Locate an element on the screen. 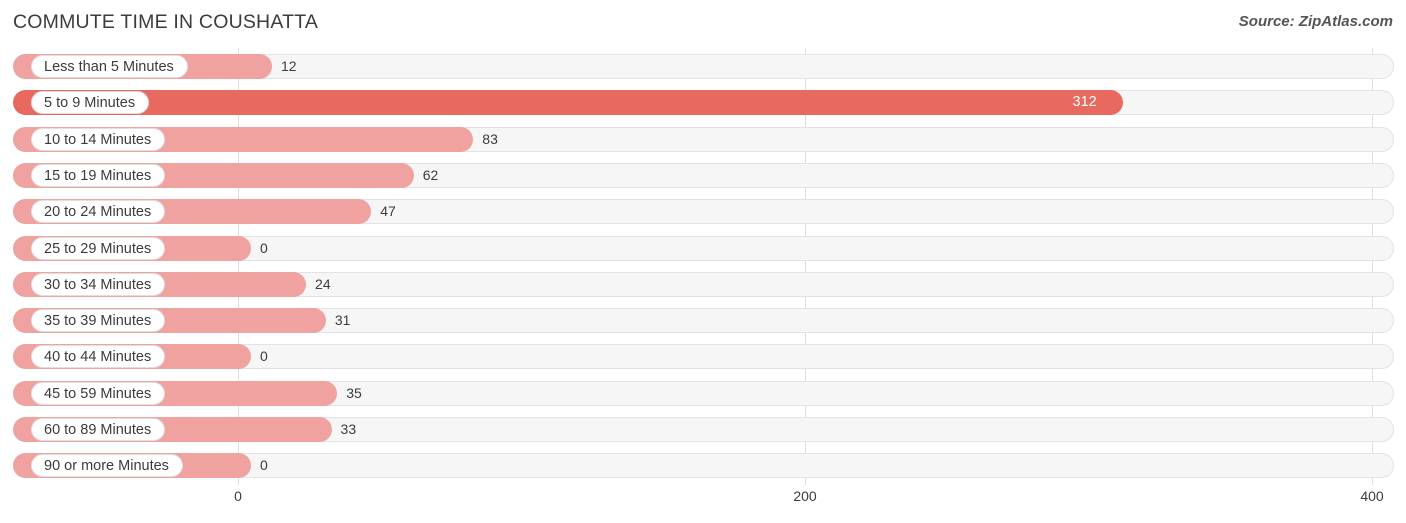  bar-value-label: 33 is located at coordinates (348, 429).